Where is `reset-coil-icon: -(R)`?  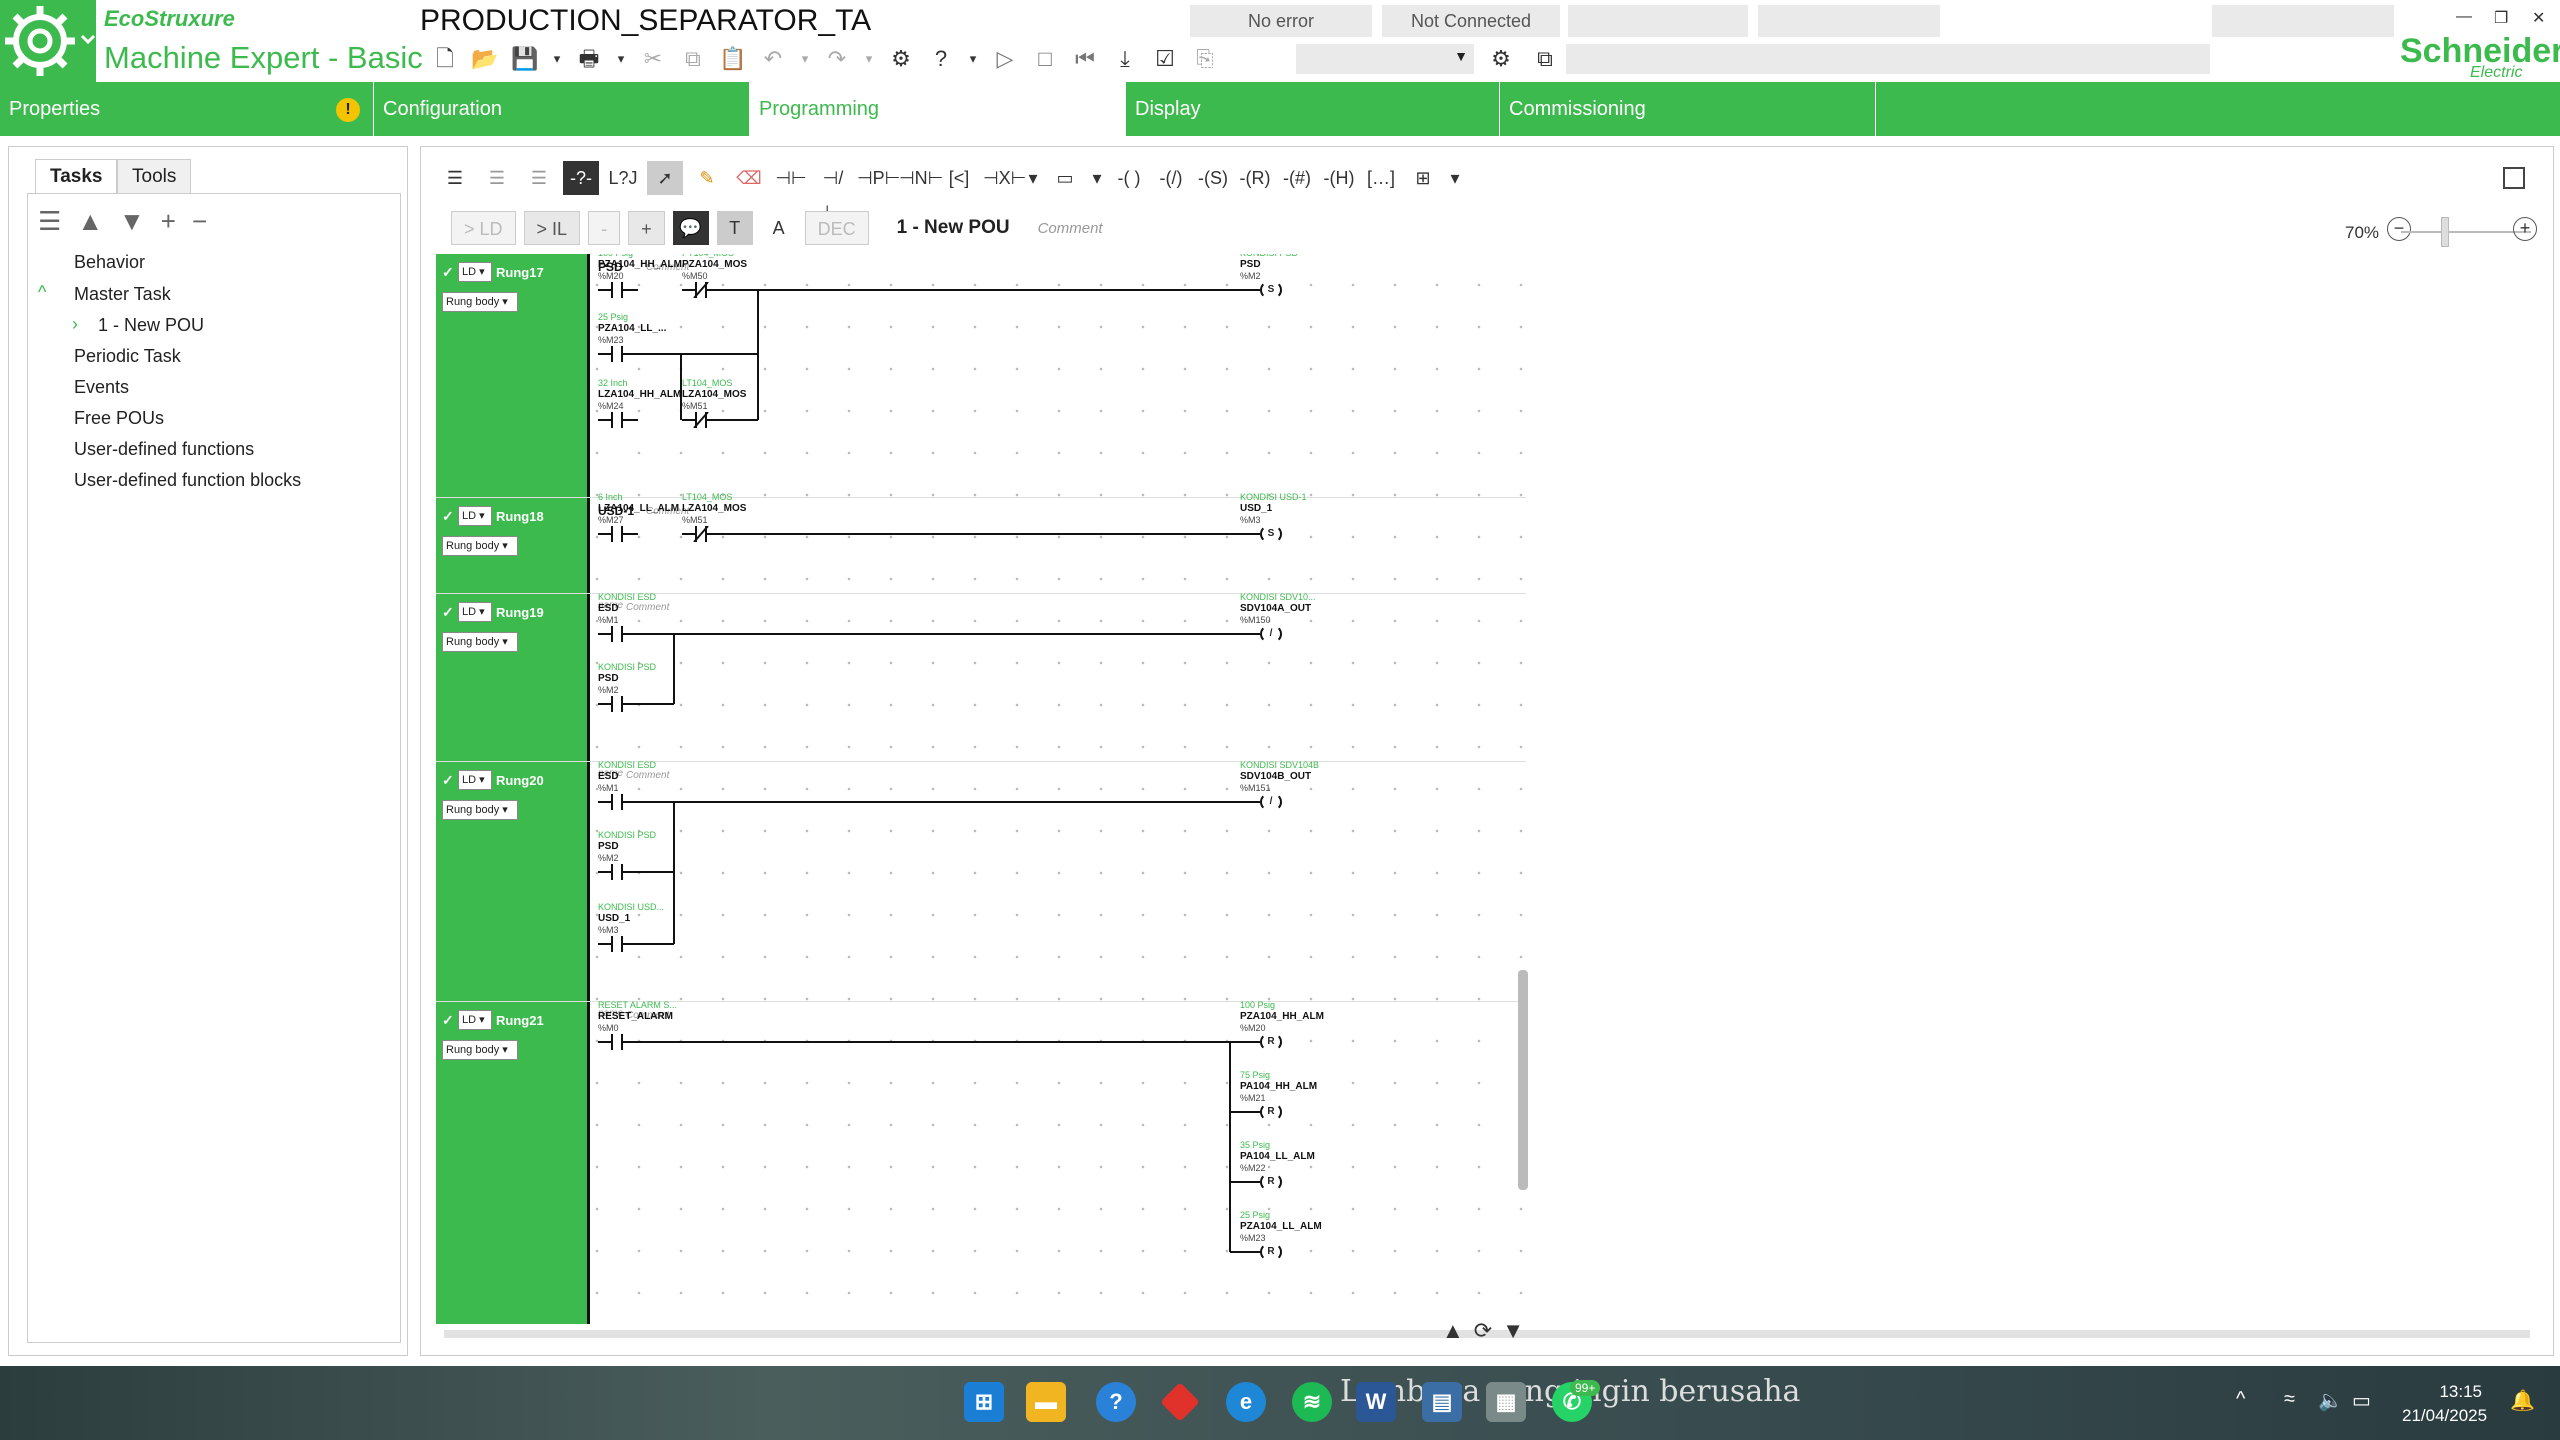
reset-coil-icon: -(R) is located at coordinates (1255, 178).